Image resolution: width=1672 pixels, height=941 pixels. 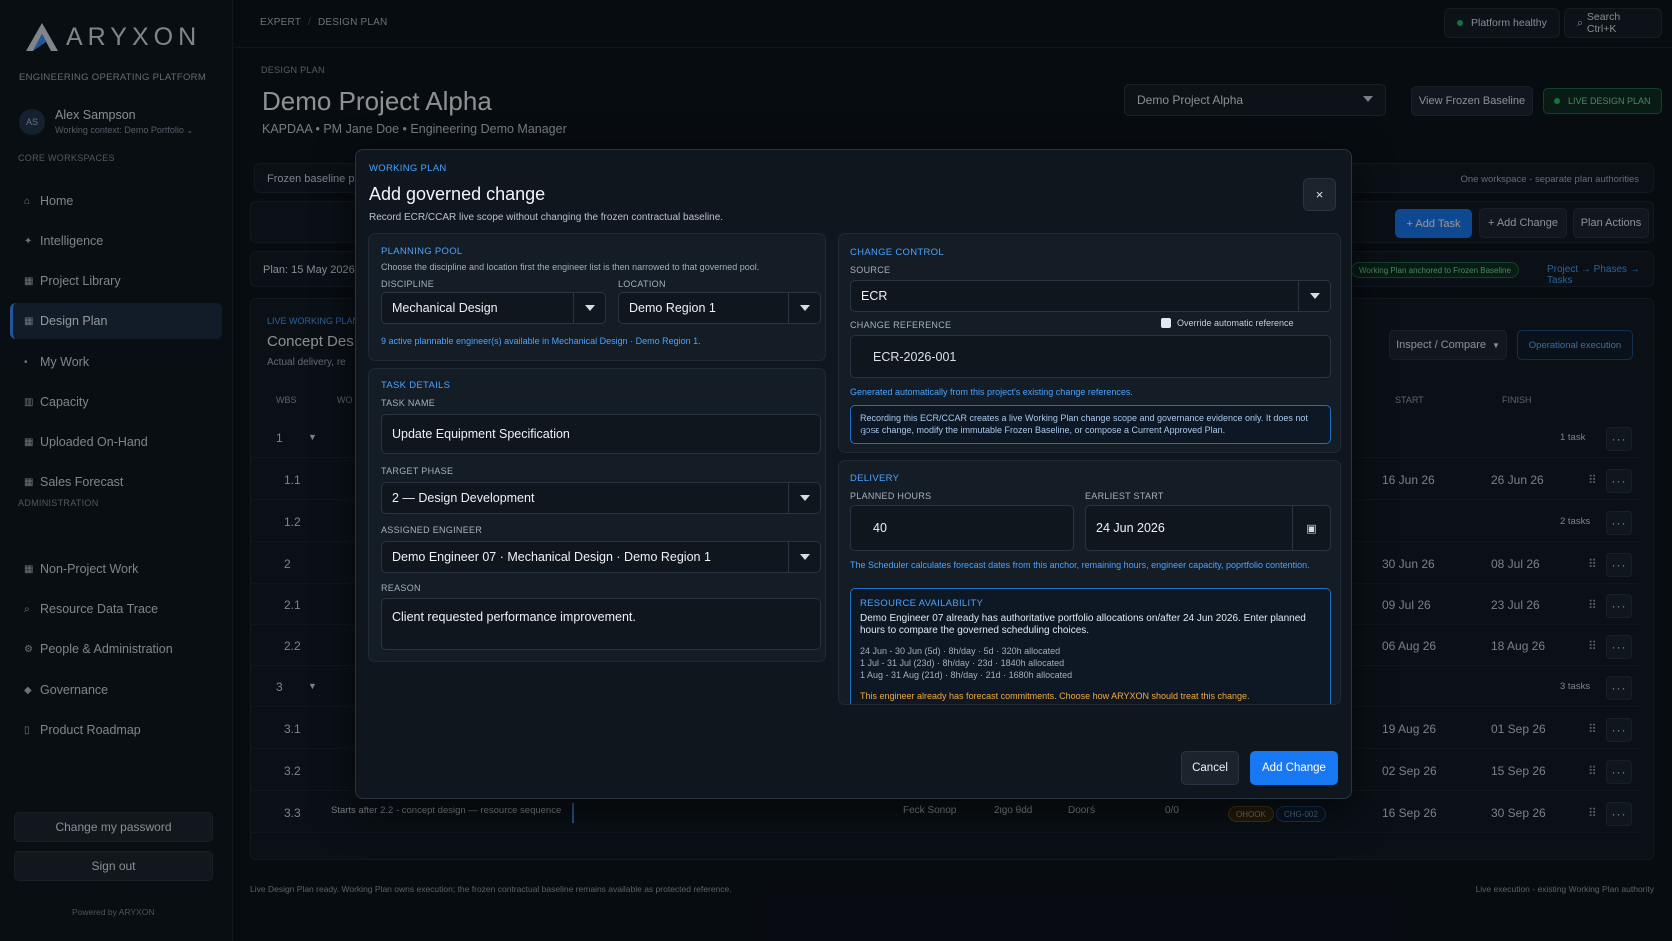 What do you see at coordinates (417, 471) in the screenshot?
I see `target-phase-label: TARGET PHASE` at bounding box center [417, 471].